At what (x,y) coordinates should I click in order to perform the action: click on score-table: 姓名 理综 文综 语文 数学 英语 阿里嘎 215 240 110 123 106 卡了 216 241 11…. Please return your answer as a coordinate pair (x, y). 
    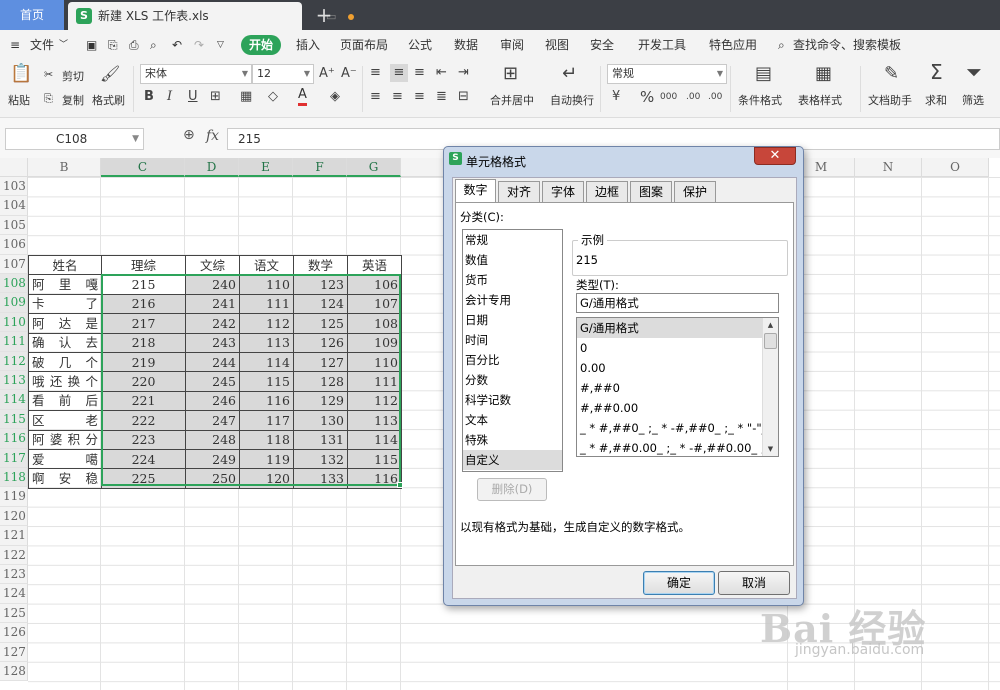
    Looking at the image, I should click on (215, 371).